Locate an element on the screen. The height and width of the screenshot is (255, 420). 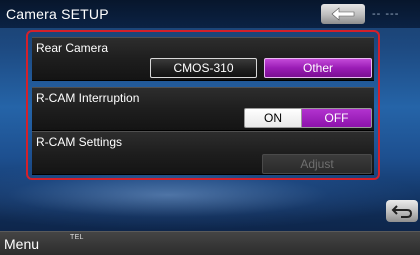
menu-button: Menu is located at coordinates (21, 244).